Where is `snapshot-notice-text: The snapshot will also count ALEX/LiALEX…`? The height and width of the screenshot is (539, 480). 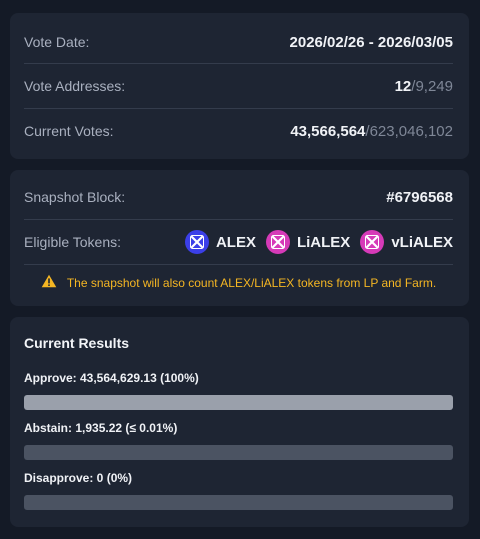 snapshot-notice-text: The snapshot will also count ALEX/LiALEX… is located at coordinates (251, 282).